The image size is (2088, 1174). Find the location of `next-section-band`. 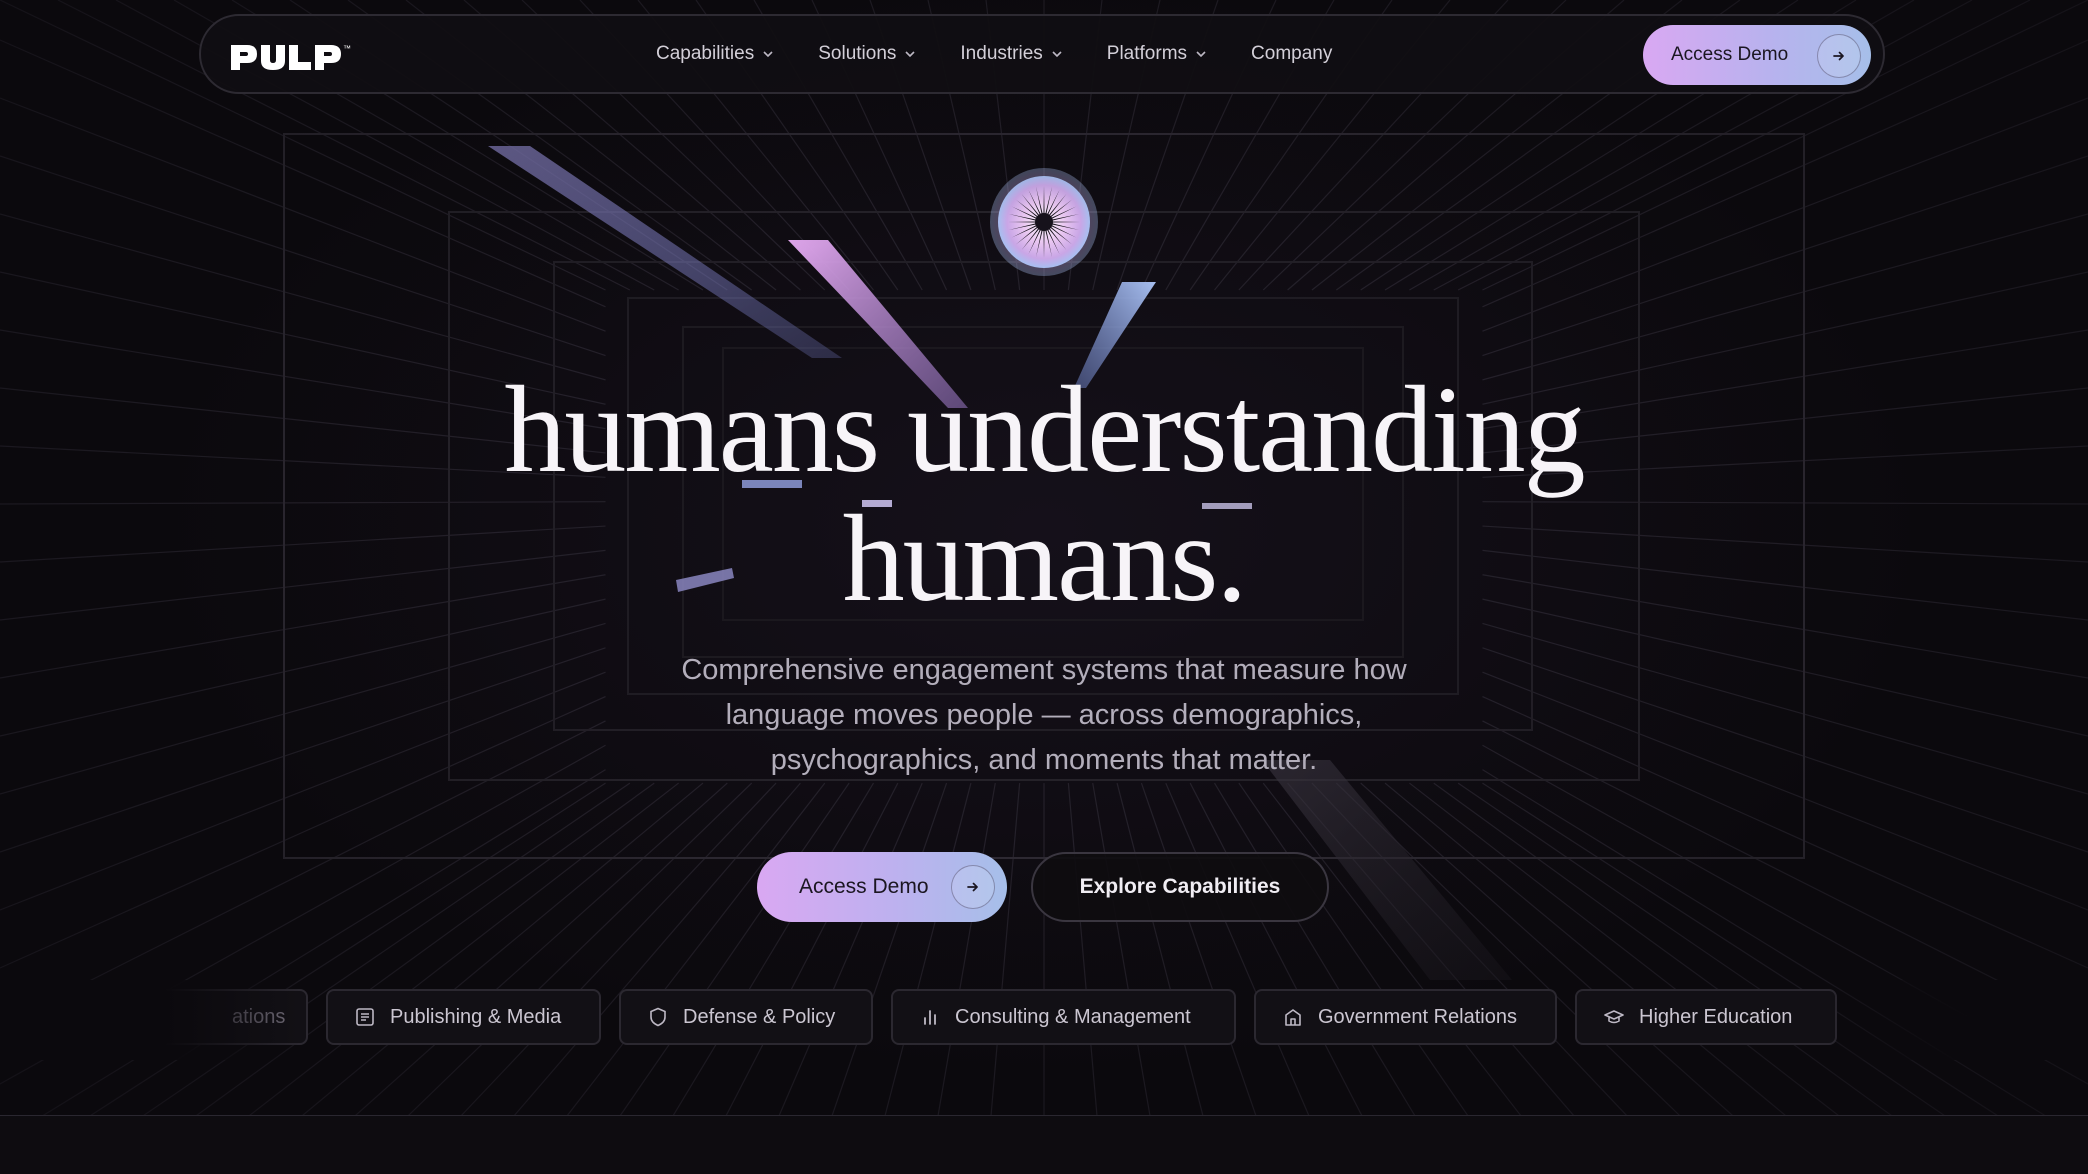

next-section-band is located at coordinates (1044, 1145).